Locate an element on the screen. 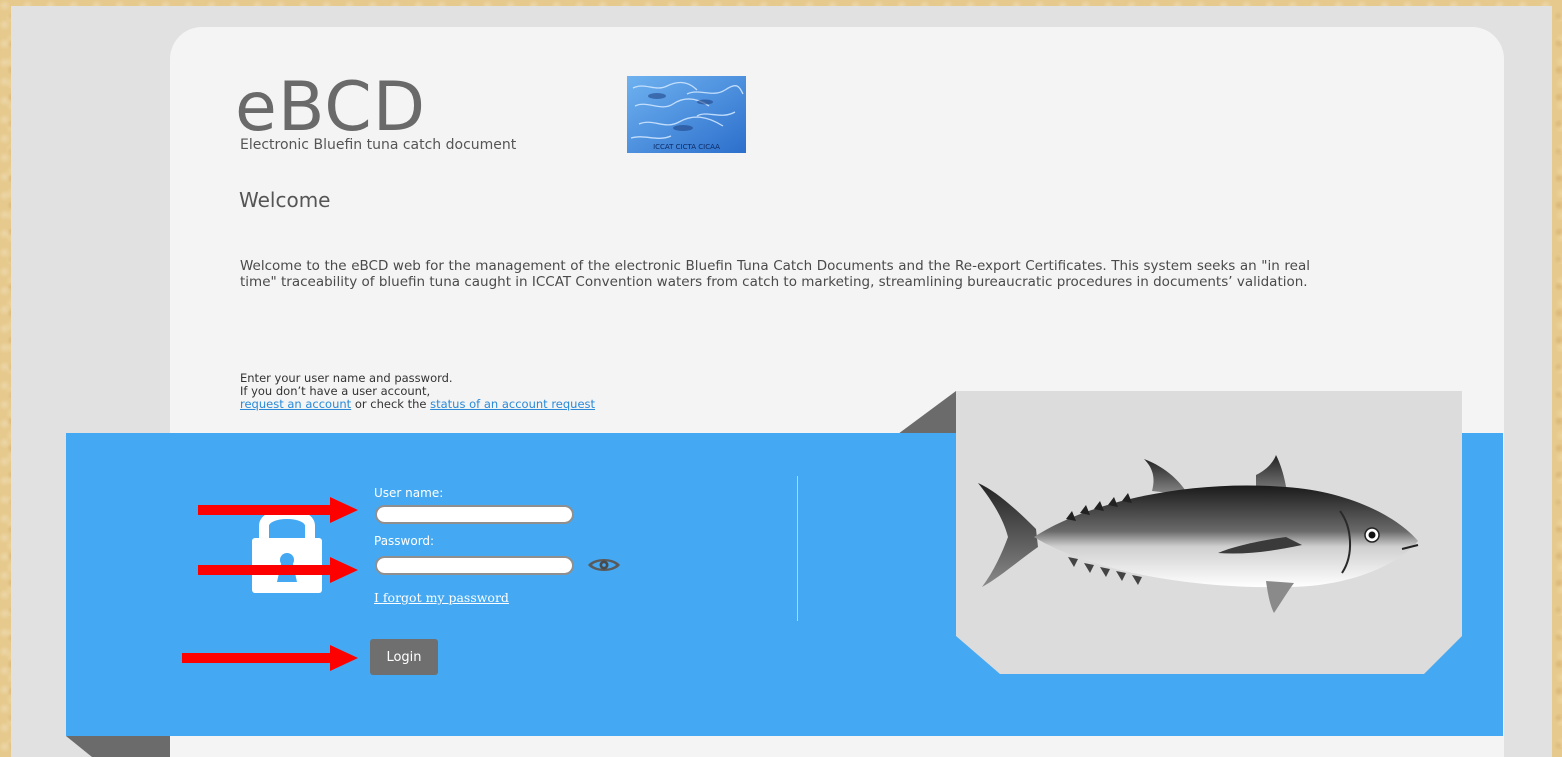 The image size is (1562, 757). username-label: User name: is located at coordinates (409, 493).